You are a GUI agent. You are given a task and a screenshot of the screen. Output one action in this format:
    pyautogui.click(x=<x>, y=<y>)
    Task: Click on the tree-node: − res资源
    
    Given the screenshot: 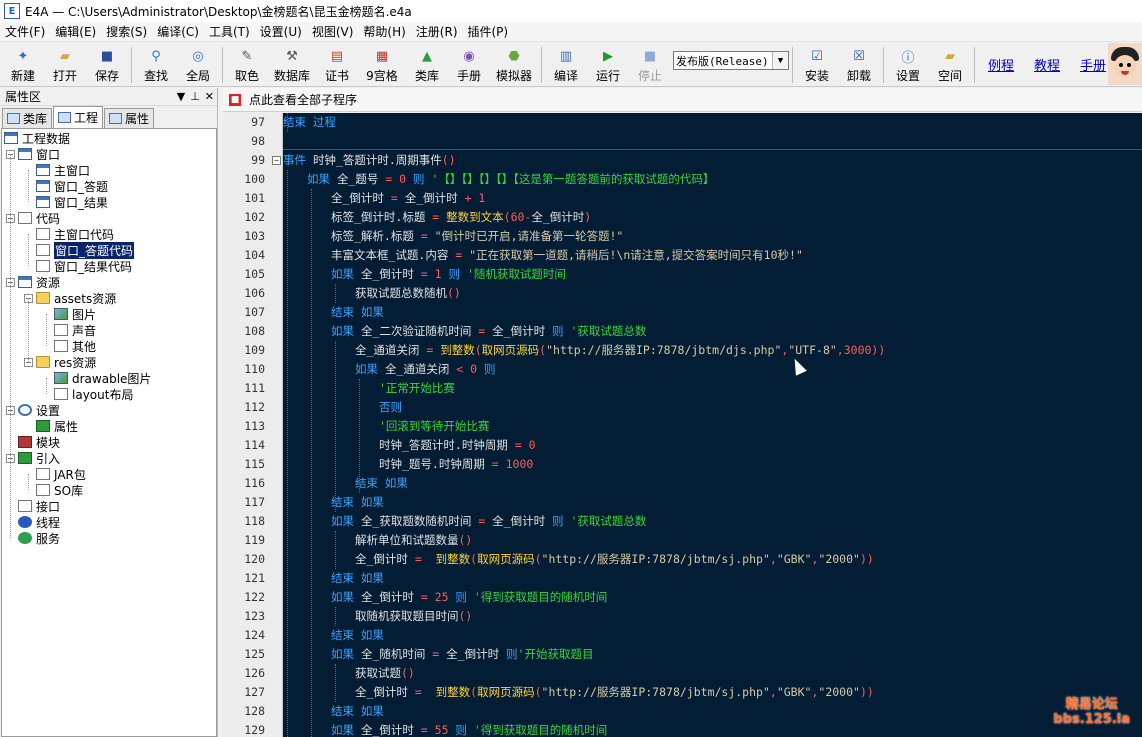 What is the action you would take?
    pyautogui.click(x=60, y=362)
    